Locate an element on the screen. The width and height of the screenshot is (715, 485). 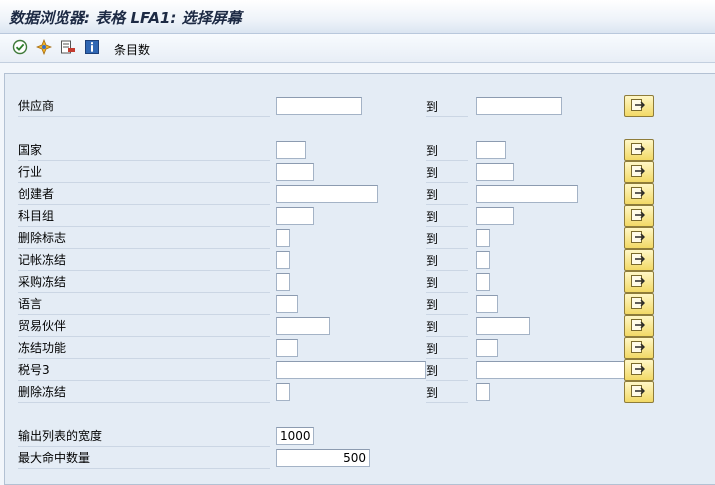
country-low-input is located at coordinates (291, 150).